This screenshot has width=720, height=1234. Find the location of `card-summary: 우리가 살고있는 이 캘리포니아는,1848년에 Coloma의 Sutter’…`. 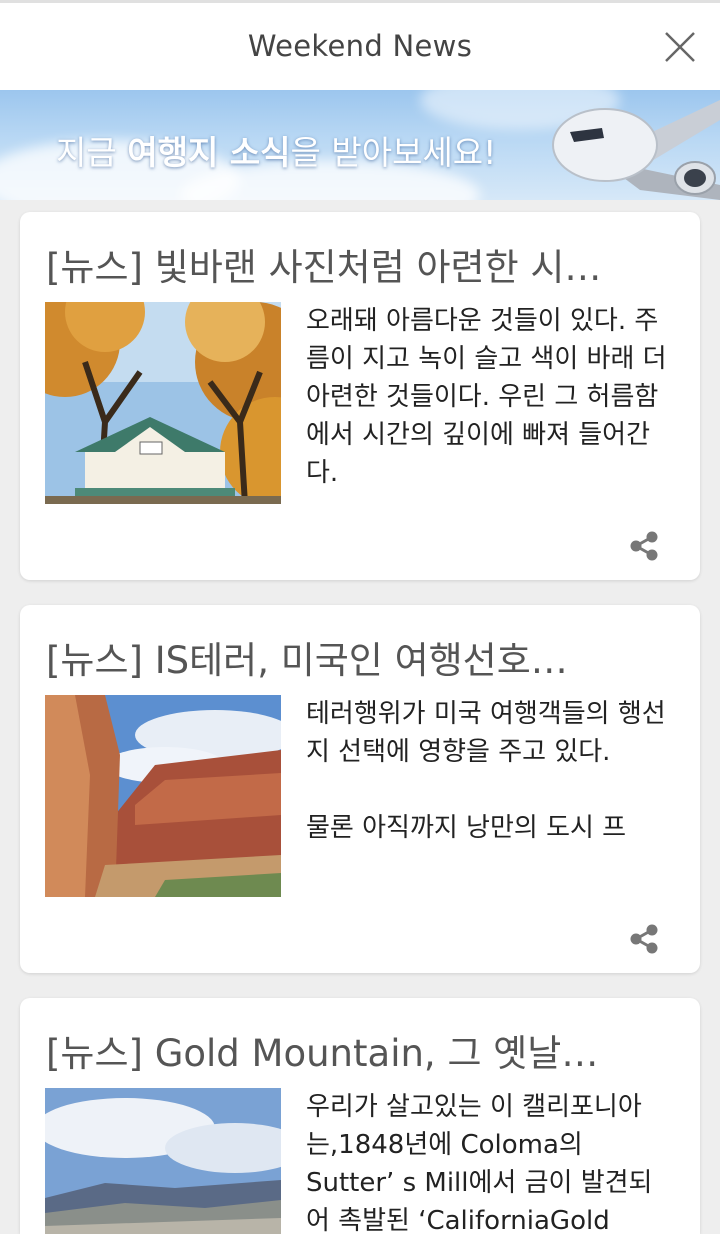

card-summary: 우리가 살고있는 이 캘리포니아는,1848년에 Coloma의 Sutter’… is located at coordinates (479, 1163).